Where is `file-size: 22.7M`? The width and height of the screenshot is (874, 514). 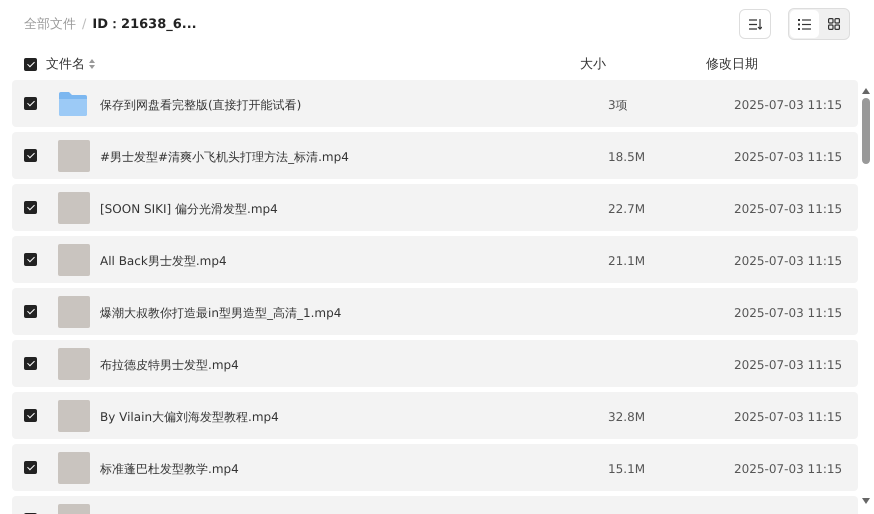
file-size: 22.7M is located at coordinates (627, 209).